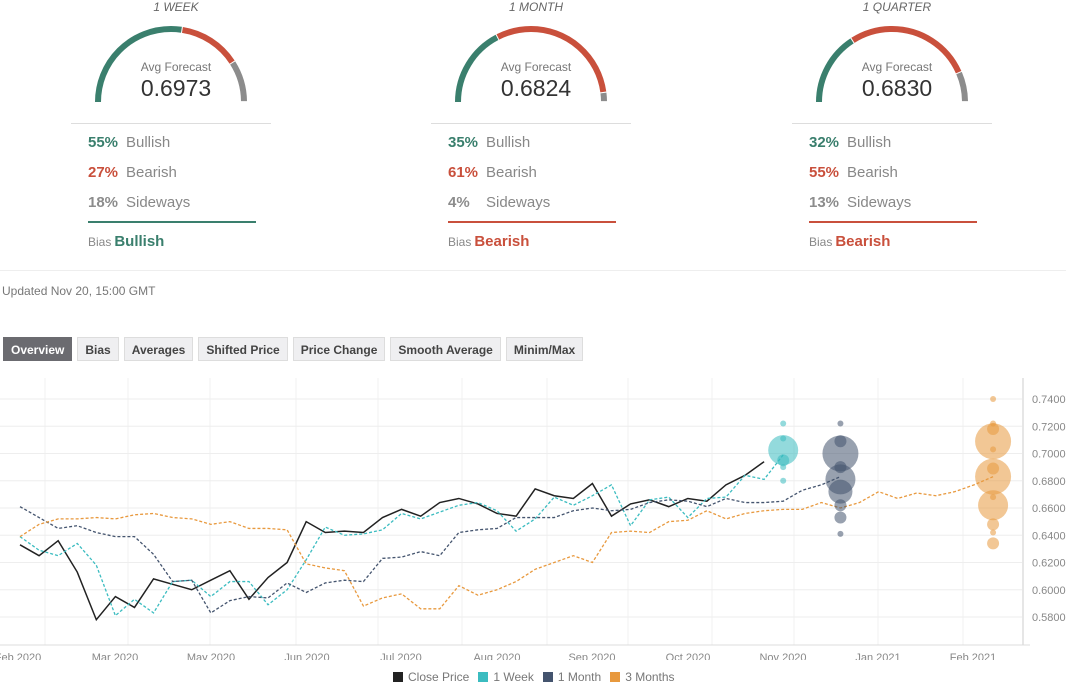 This screenshot has height=684, width=1066. Describe the element at coordinates (20, 656) in the screenshot. I see `x-tick-label: Feb 2020` at that location.